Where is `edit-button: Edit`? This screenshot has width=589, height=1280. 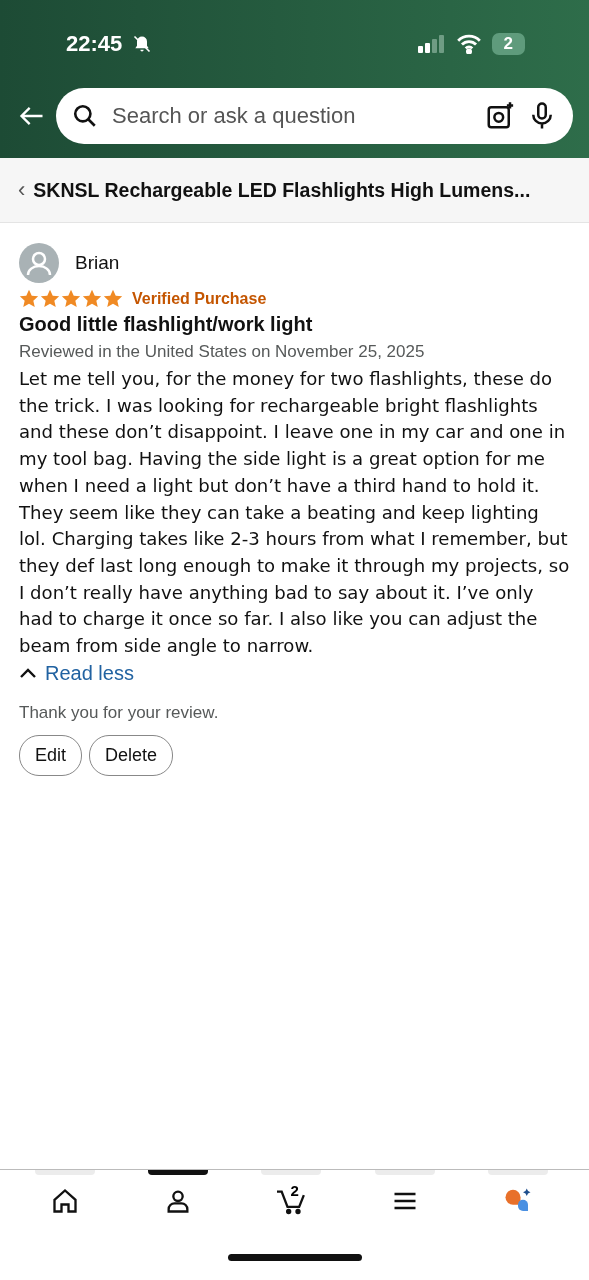
edit-button: Edit is located at coordinates (51, 755).